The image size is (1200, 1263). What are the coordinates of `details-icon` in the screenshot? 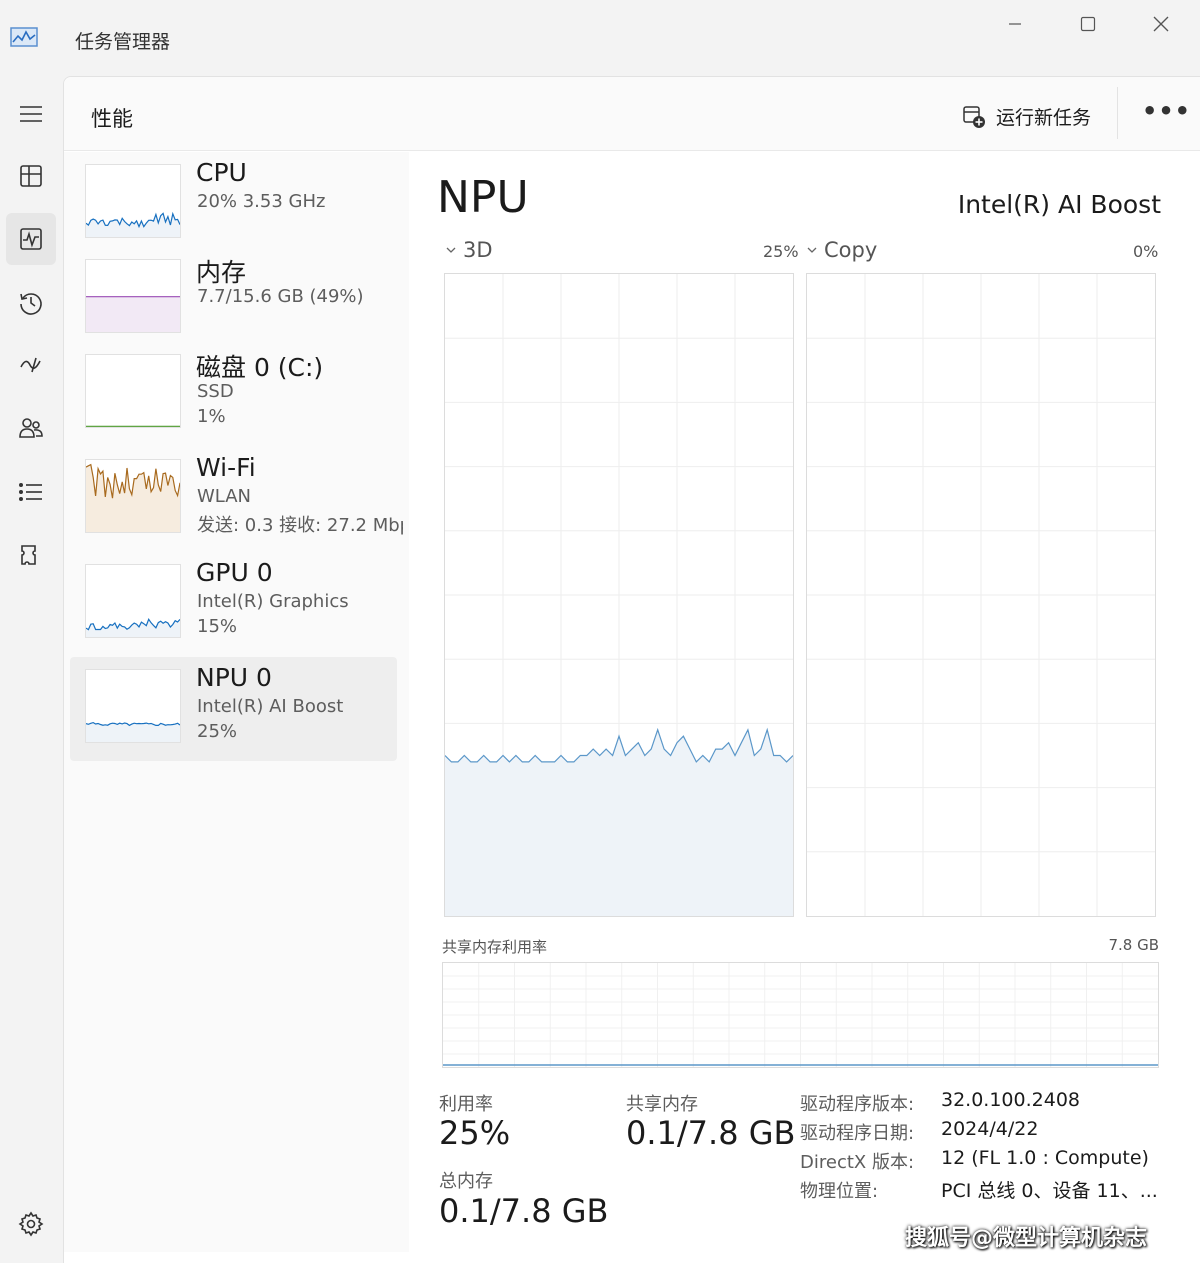 It's located at (30, 492).